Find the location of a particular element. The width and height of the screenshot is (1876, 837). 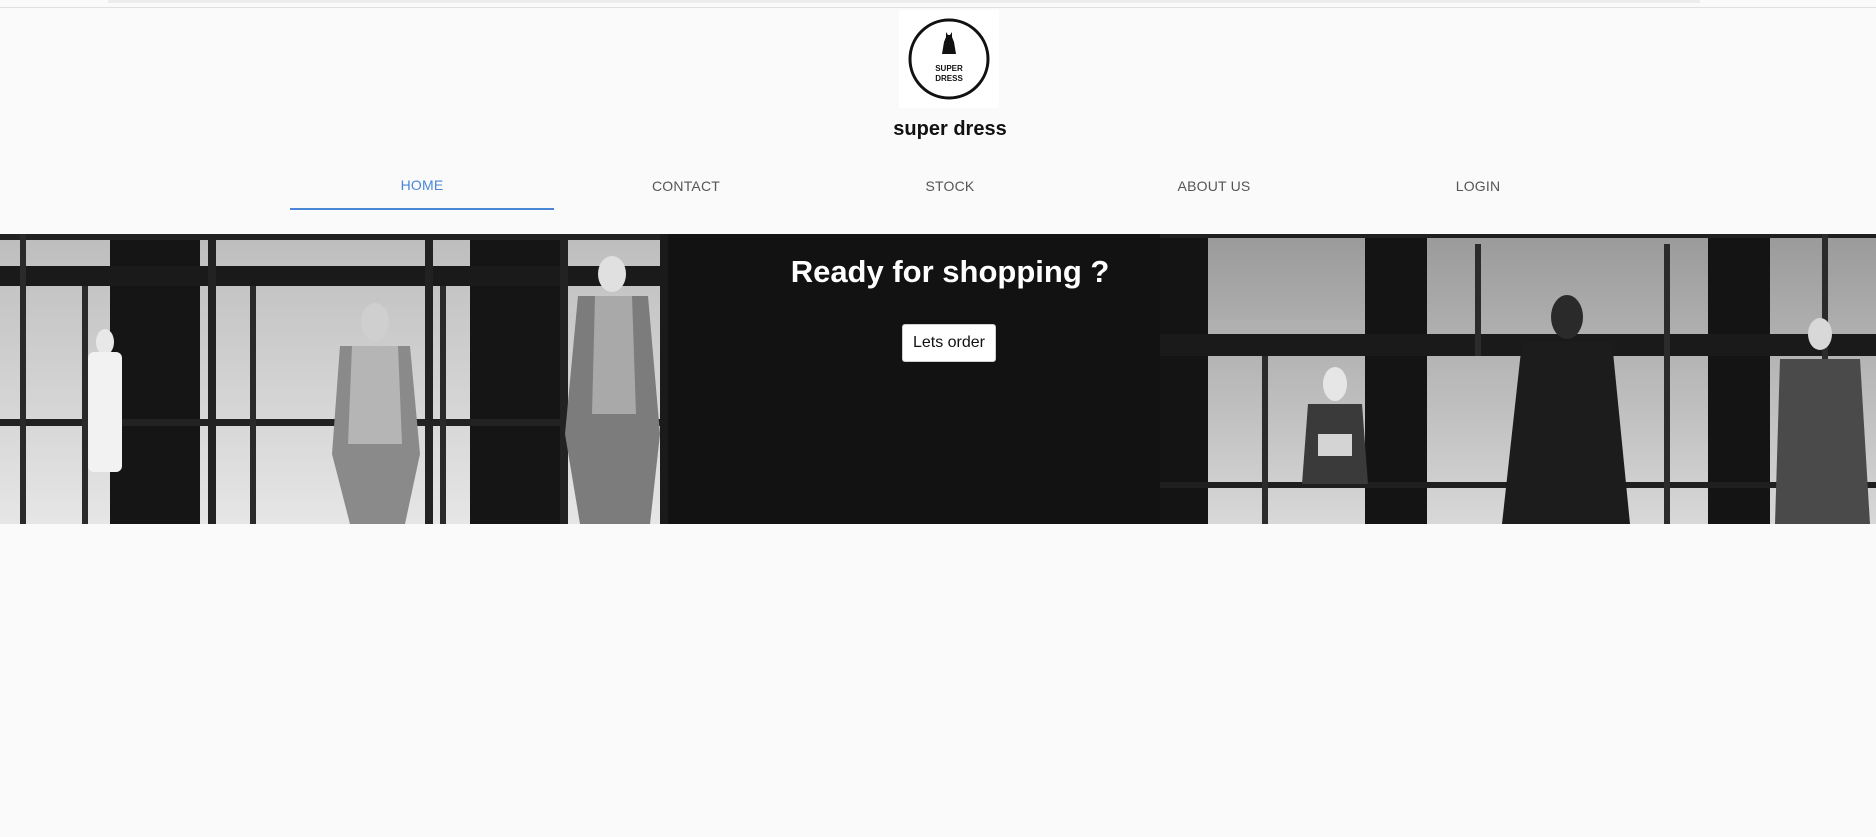

tab-contact: CONTACT is located at coordinates (686, 186).